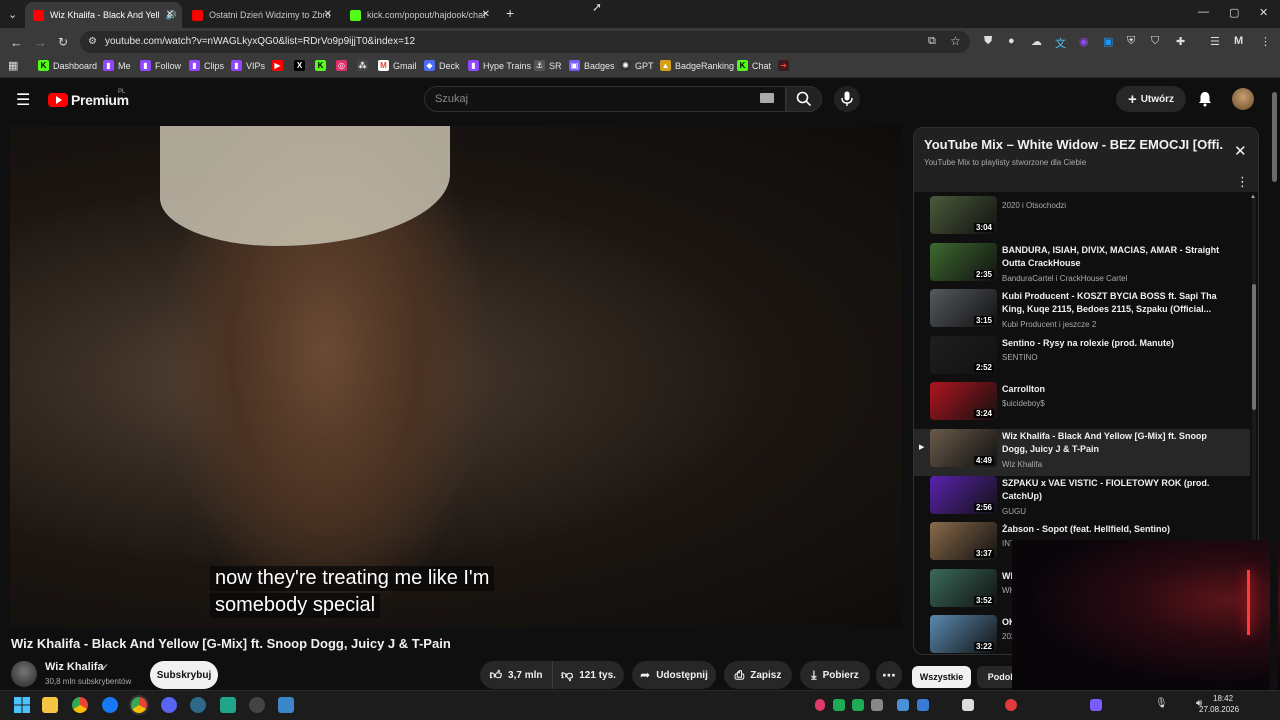  Describe the element at coordinates (767, 98) in the screenshot. I see `keyboard-icon` at that location.